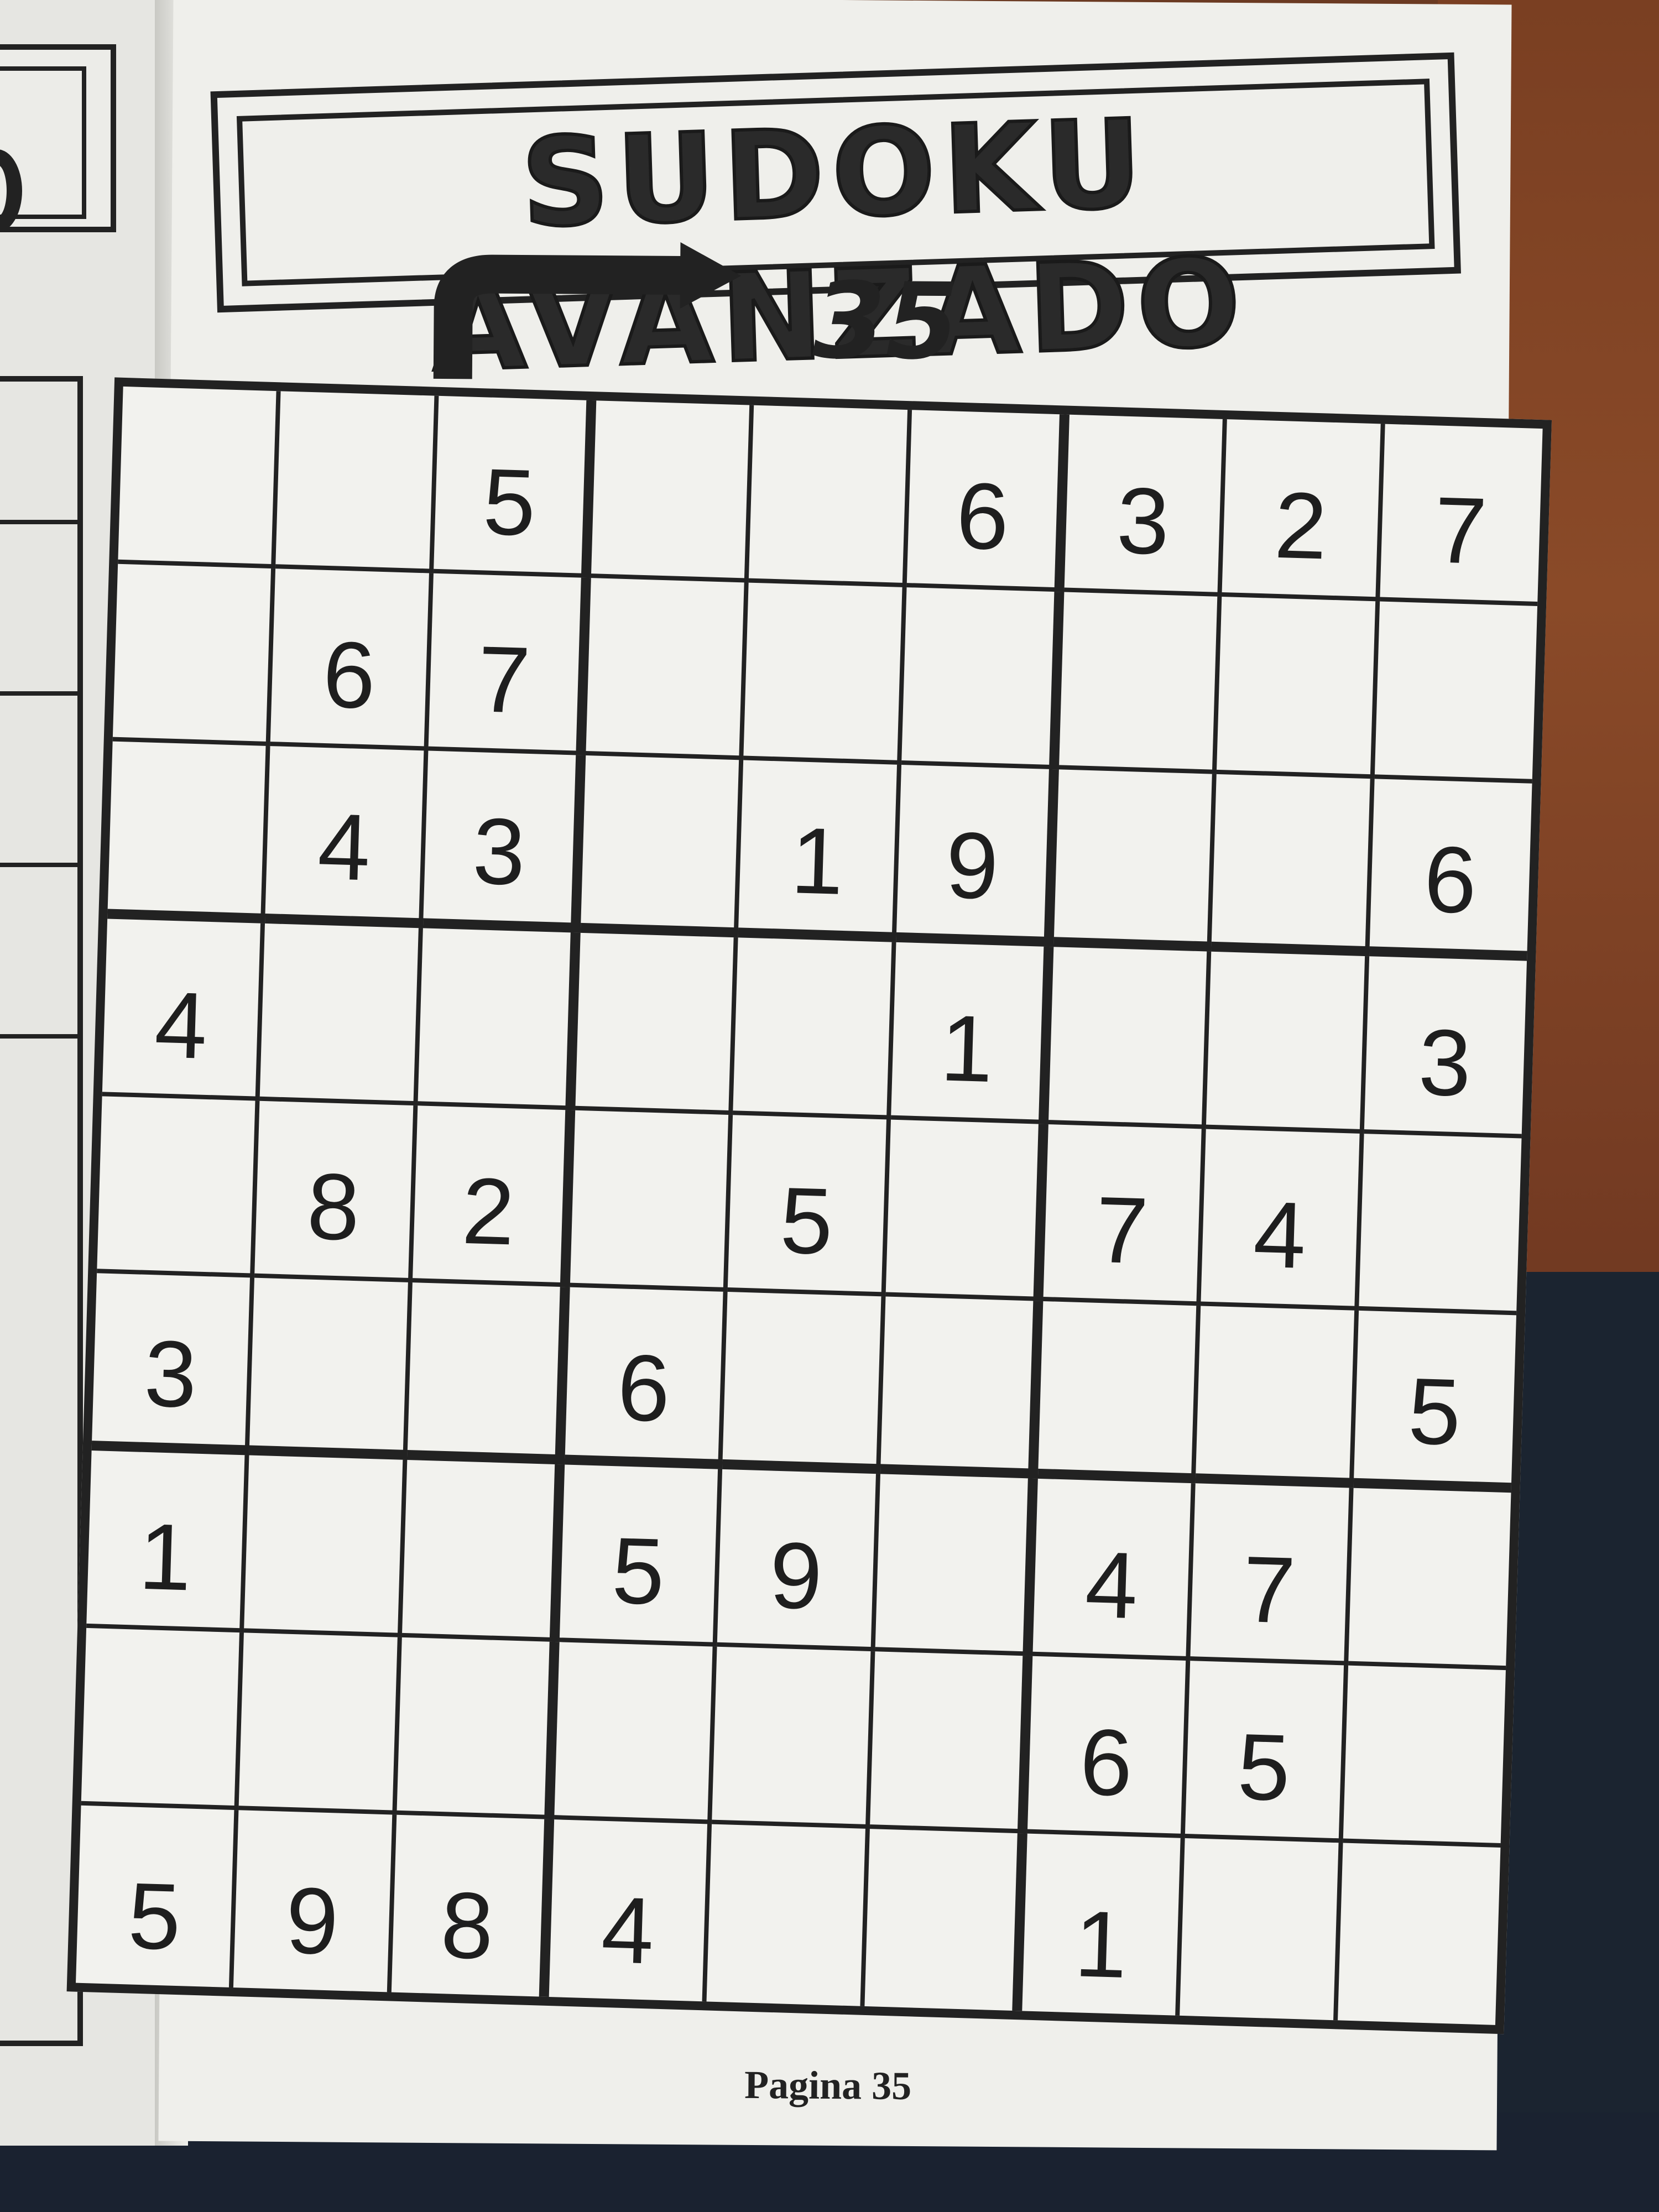 This screenshot has width=1659, height=2212. I want to click on curved-arrow-icon, so click(587, 311).